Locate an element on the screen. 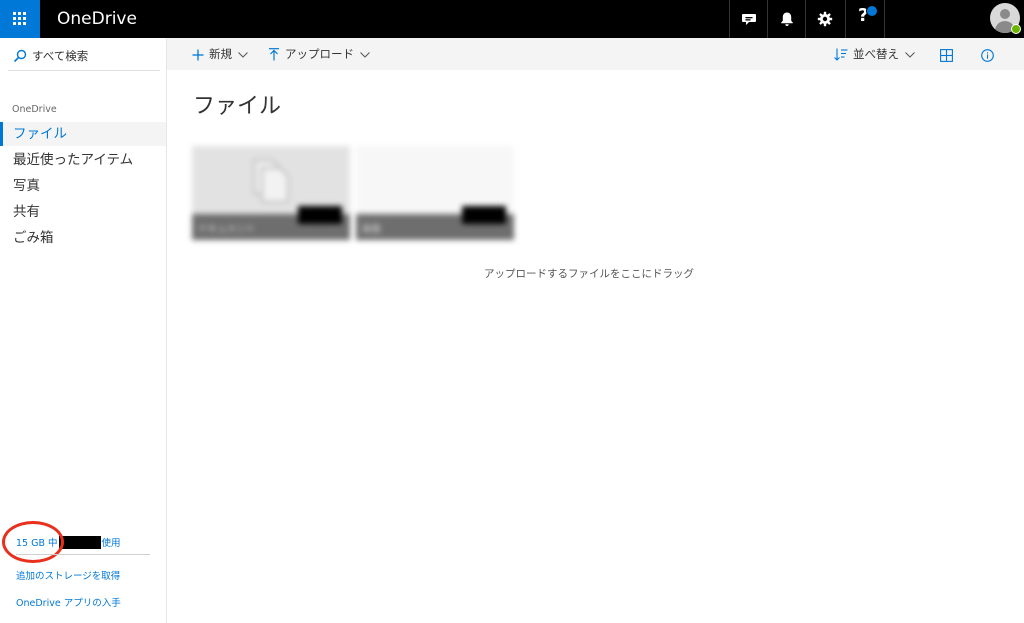 This screenshot has width=1024, height=623. info-icon is located at coordinates (987, 55).